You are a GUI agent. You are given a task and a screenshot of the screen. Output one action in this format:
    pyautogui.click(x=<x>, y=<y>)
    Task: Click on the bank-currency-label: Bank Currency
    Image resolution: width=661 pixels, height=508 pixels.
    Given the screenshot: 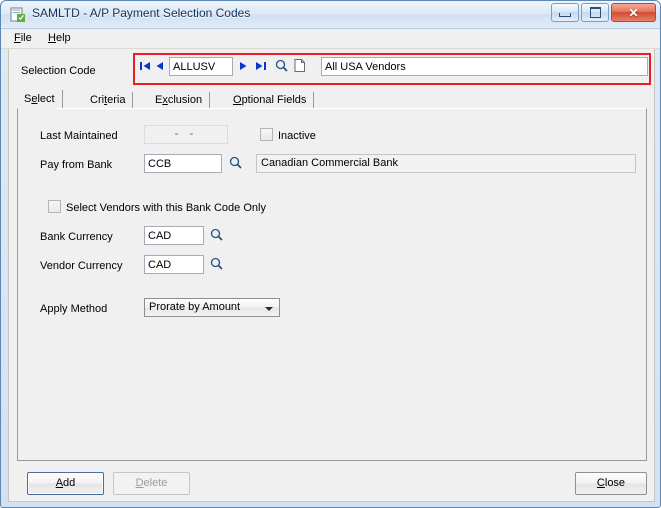 What is the action you would take?
    pyautogui.click(x=76, y=237)
    